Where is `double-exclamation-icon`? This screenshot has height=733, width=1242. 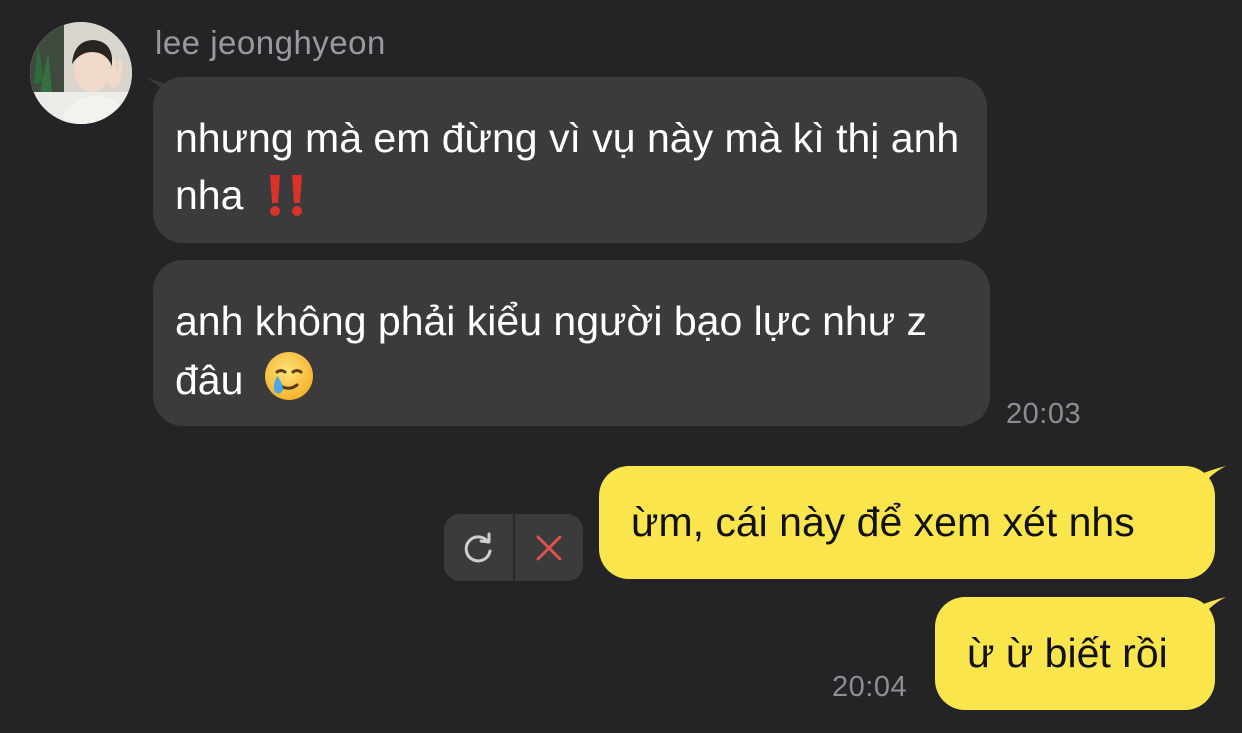
double-exclamation-icon is located at coordinates (286, 202).